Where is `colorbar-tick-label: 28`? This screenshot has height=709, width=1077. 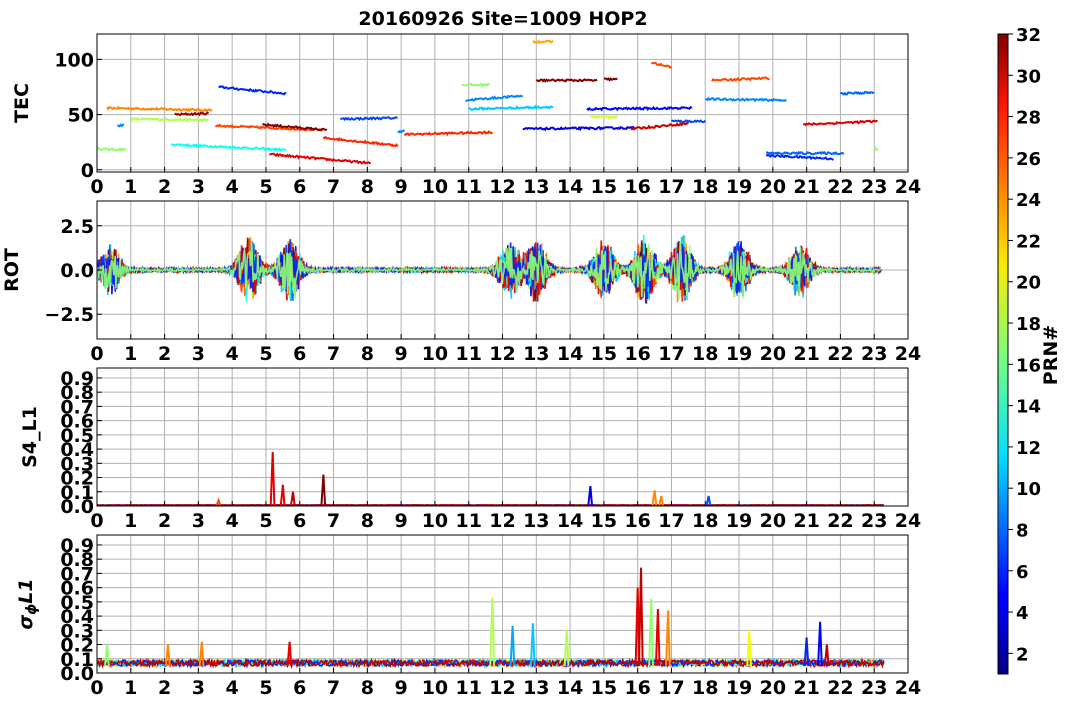 colorbar-tick-label: 28 is located at coordinates (1028, 118).